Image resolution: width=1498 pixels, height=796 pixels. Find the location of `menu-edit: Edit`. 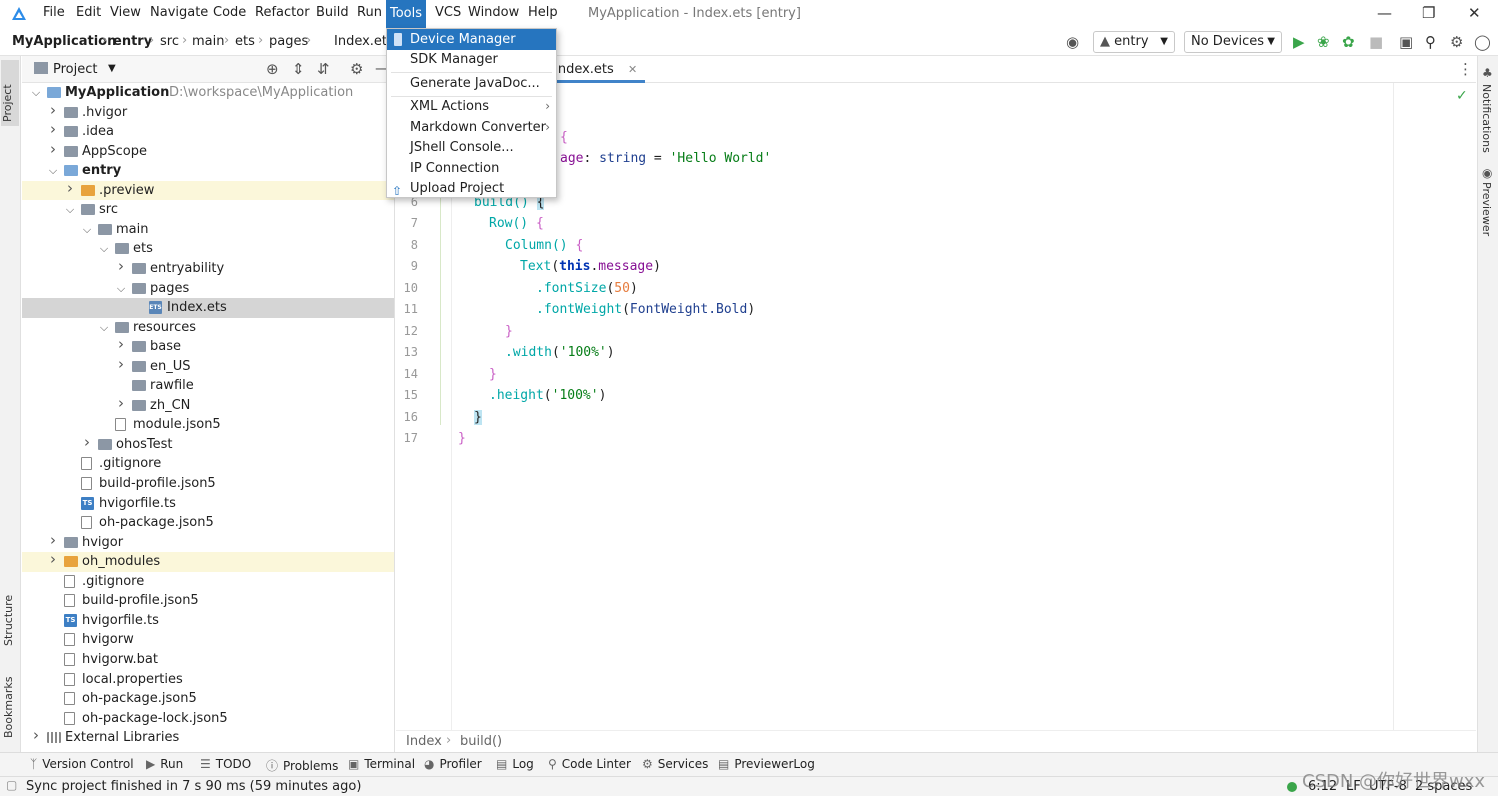

menu-edit: Edit is located at coordinates (88, 12).